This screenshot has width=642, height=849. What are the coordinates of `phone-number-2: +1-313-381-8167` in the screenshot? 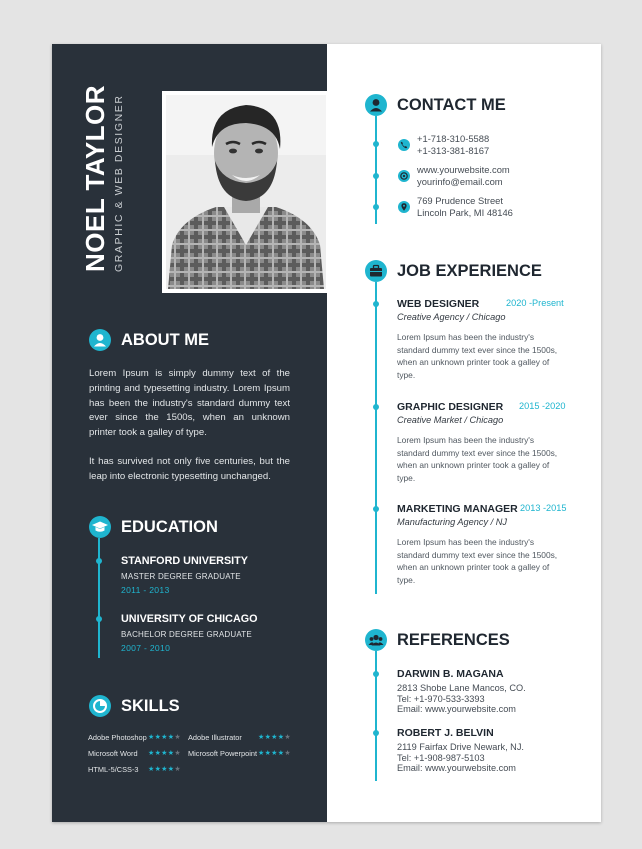 It's located at (453, 150).